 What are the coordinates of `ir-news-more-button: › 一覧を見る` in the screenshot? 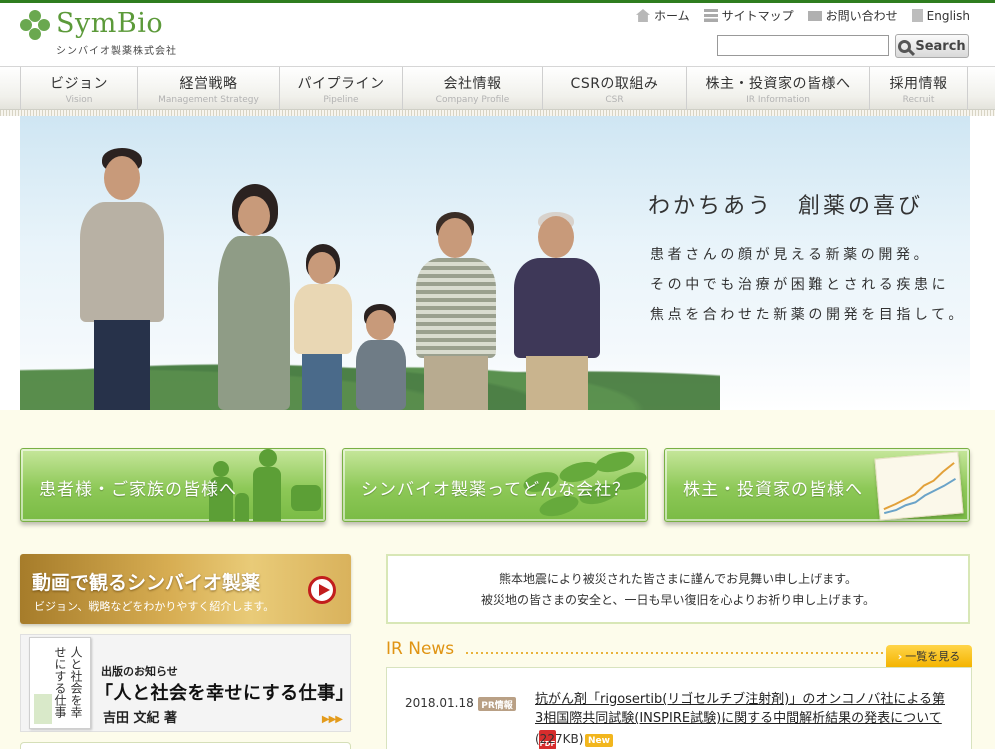 It's located at (929, 656).